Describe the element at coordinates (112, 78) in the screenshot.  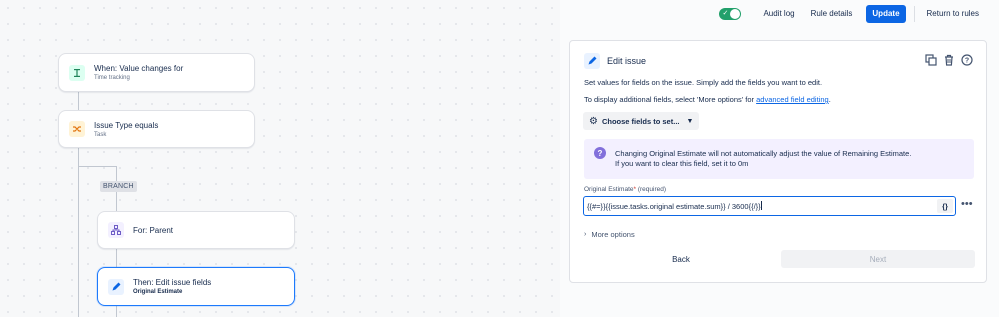
I see `trigger-subtitle: Time tracking` at that location.